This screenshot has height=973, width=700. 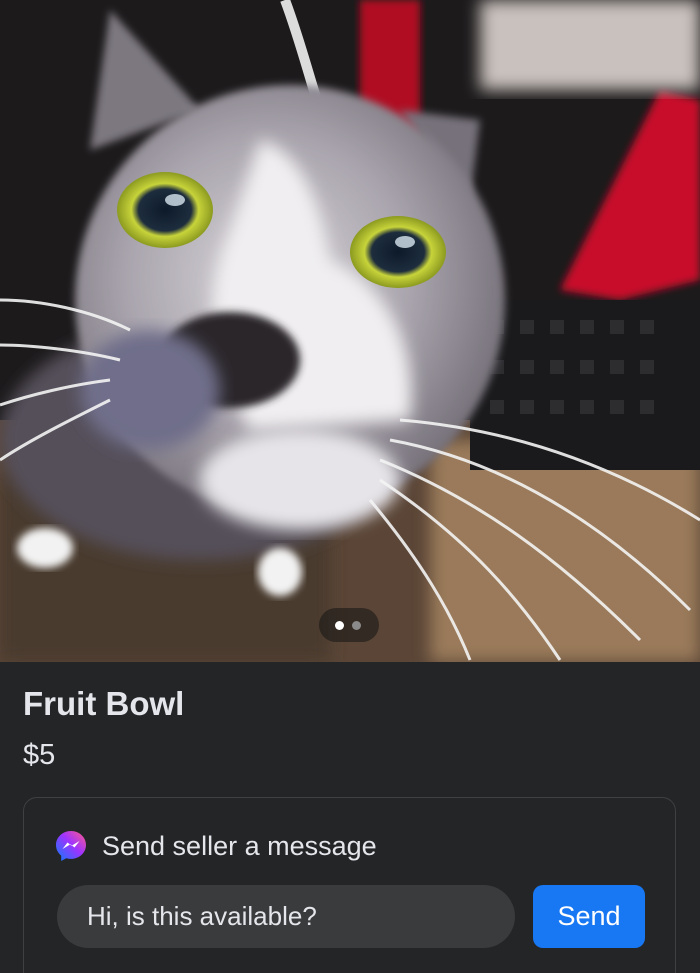 What do you see at coordinates (239, 845) in the screenshot?
I see `message-seller-label: Send seller a message` at bounding box center [239, 845].